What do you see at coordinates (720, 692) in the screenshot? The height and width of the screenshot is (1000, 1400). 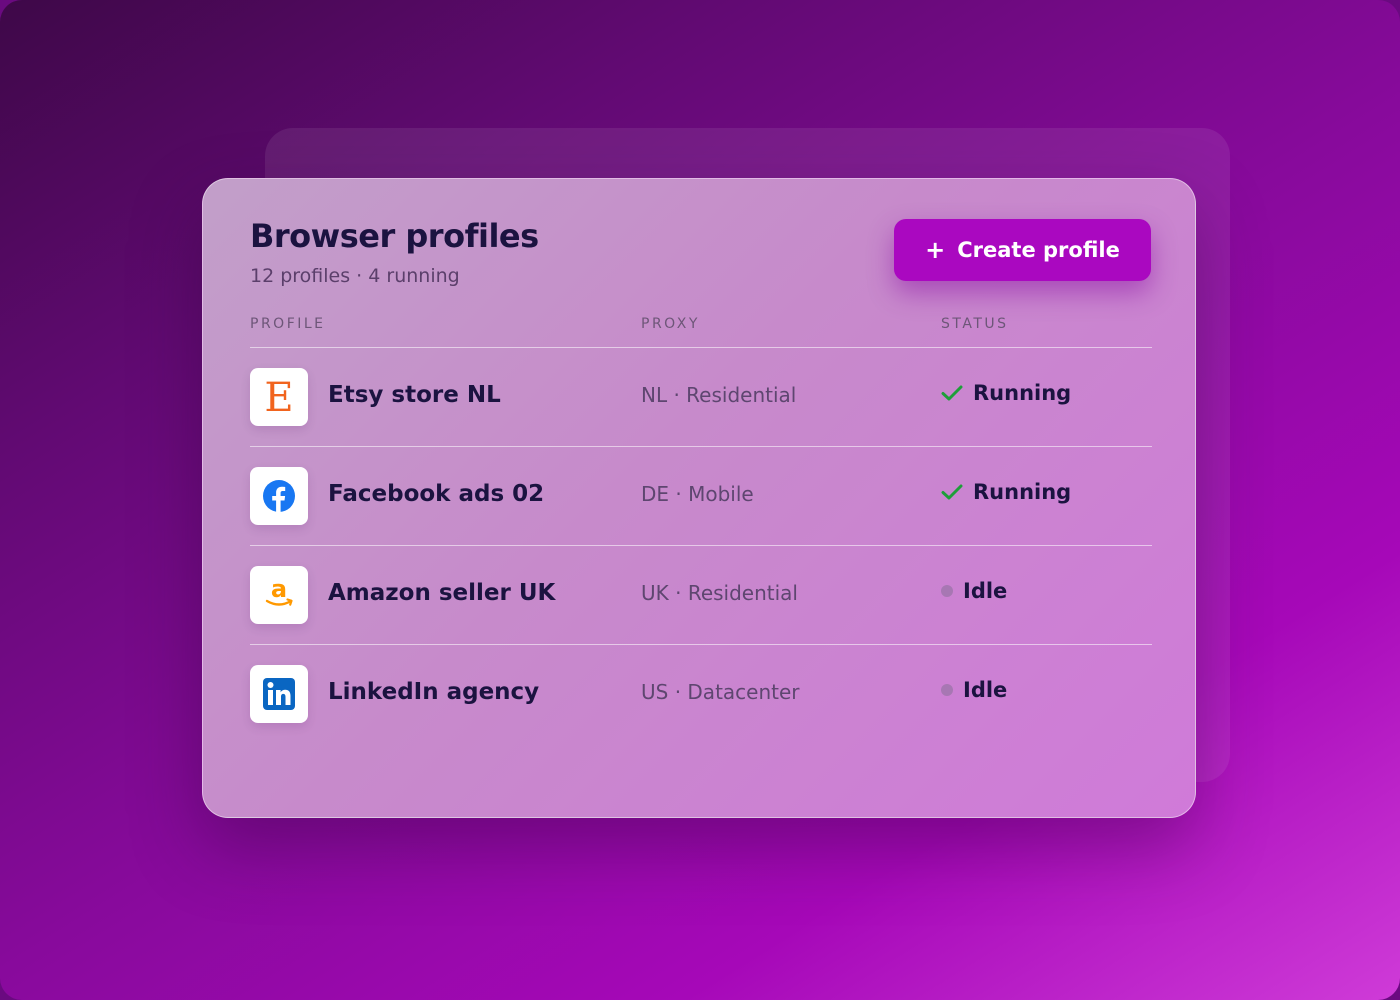 I see `proxy-value: US · Datacenter` at bounding box center [720, 692].